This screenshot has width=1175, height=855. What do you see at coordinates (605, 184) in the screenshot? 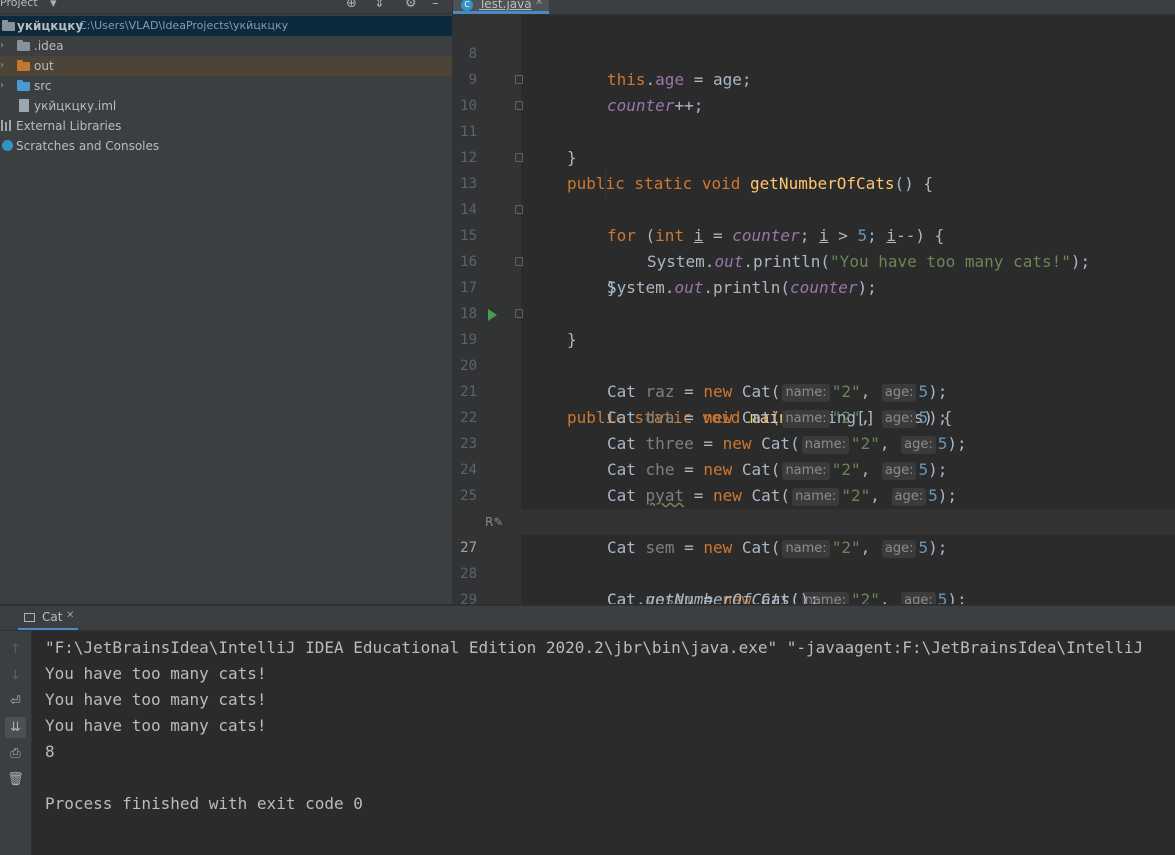
I see `indent-guide` at bounding box center [605, 184].